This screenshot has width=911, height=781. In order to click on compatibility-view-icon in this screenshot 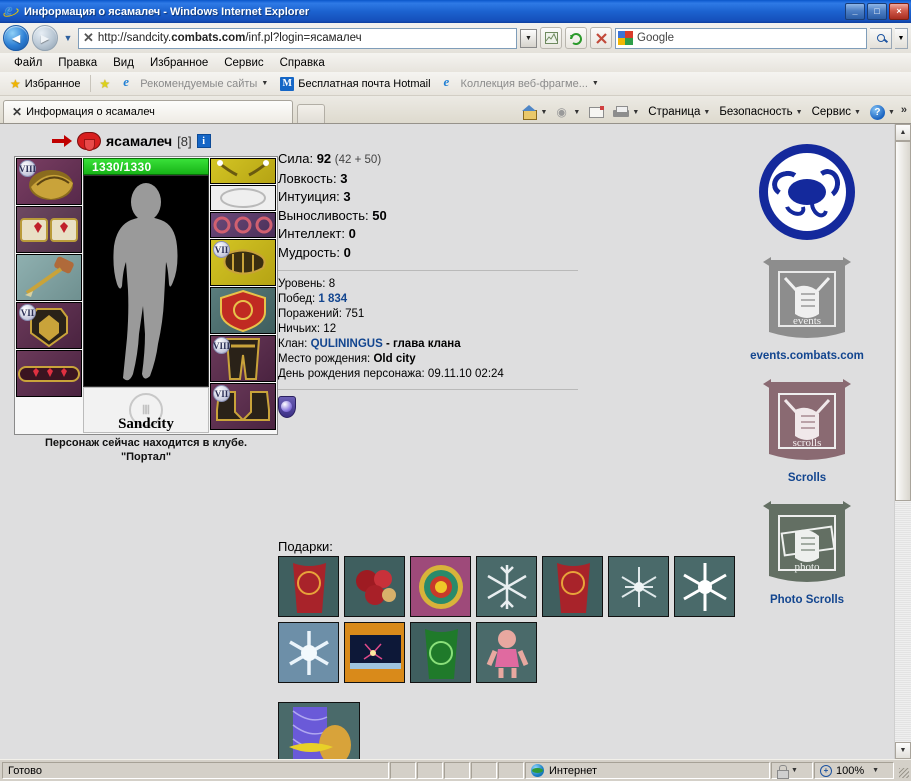, I will do `click(551, 38)`.